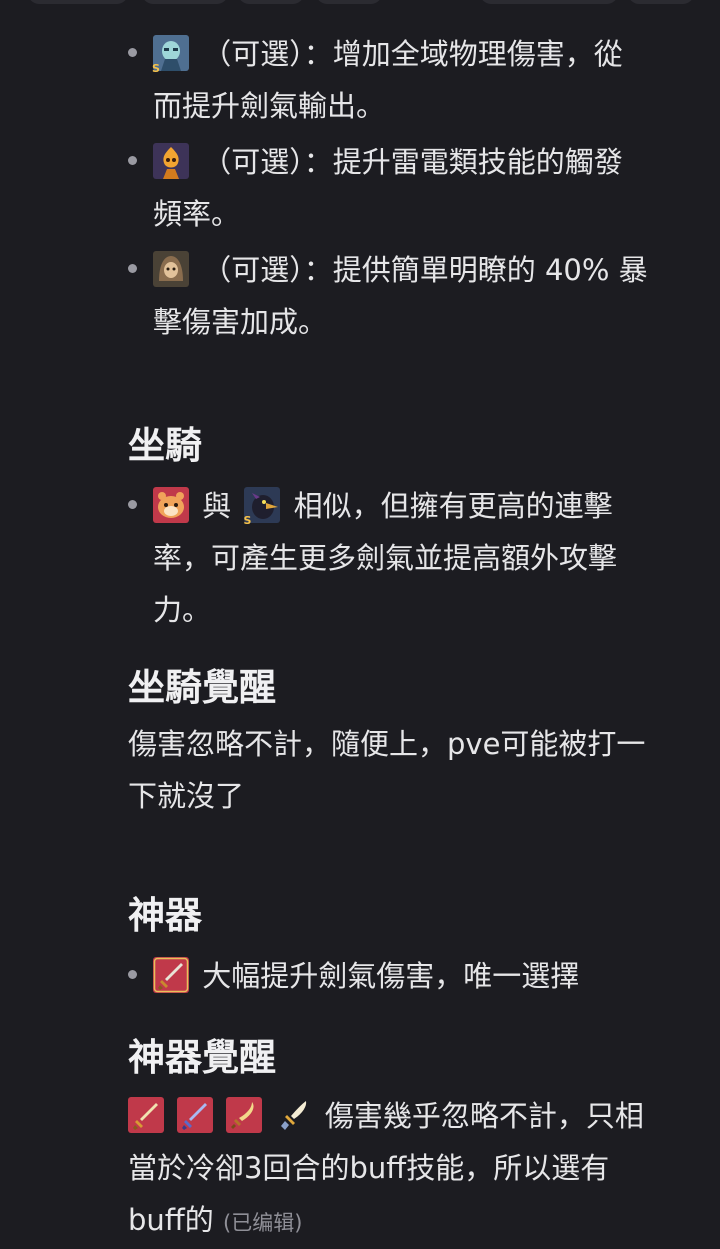  I want to click on fire-spirit-character-icon, so click(171, 161).